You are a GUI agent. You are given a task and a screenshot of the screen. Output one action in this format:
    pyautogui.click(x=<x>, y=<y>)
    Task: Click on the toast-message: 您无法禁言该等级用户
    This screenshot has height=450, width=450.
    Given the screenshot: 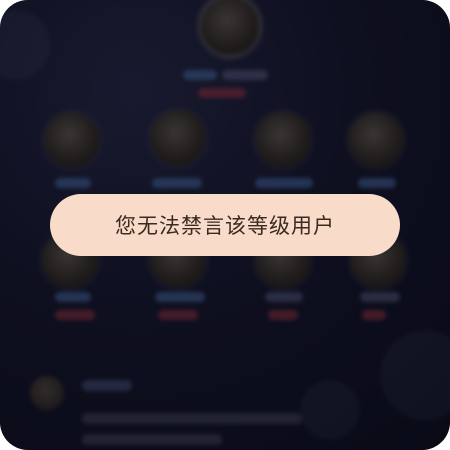 What is the action you would take?
    pyautogui.click(x=225, y=226)
    